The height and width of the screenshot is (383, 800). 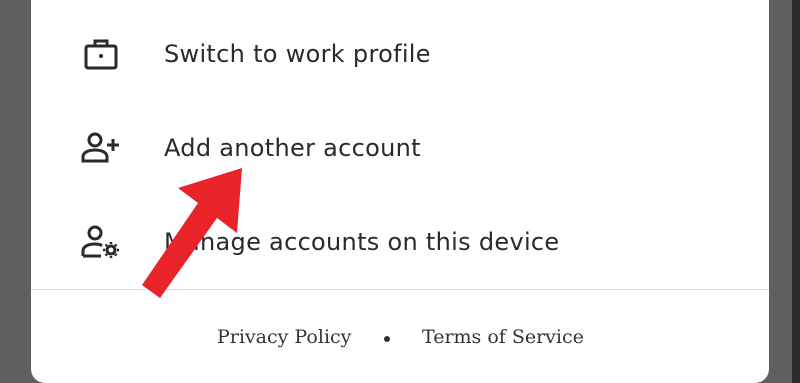 I want to click on switch-to-work-profile-label: Switch to work profile, so click(x=297, y=54).